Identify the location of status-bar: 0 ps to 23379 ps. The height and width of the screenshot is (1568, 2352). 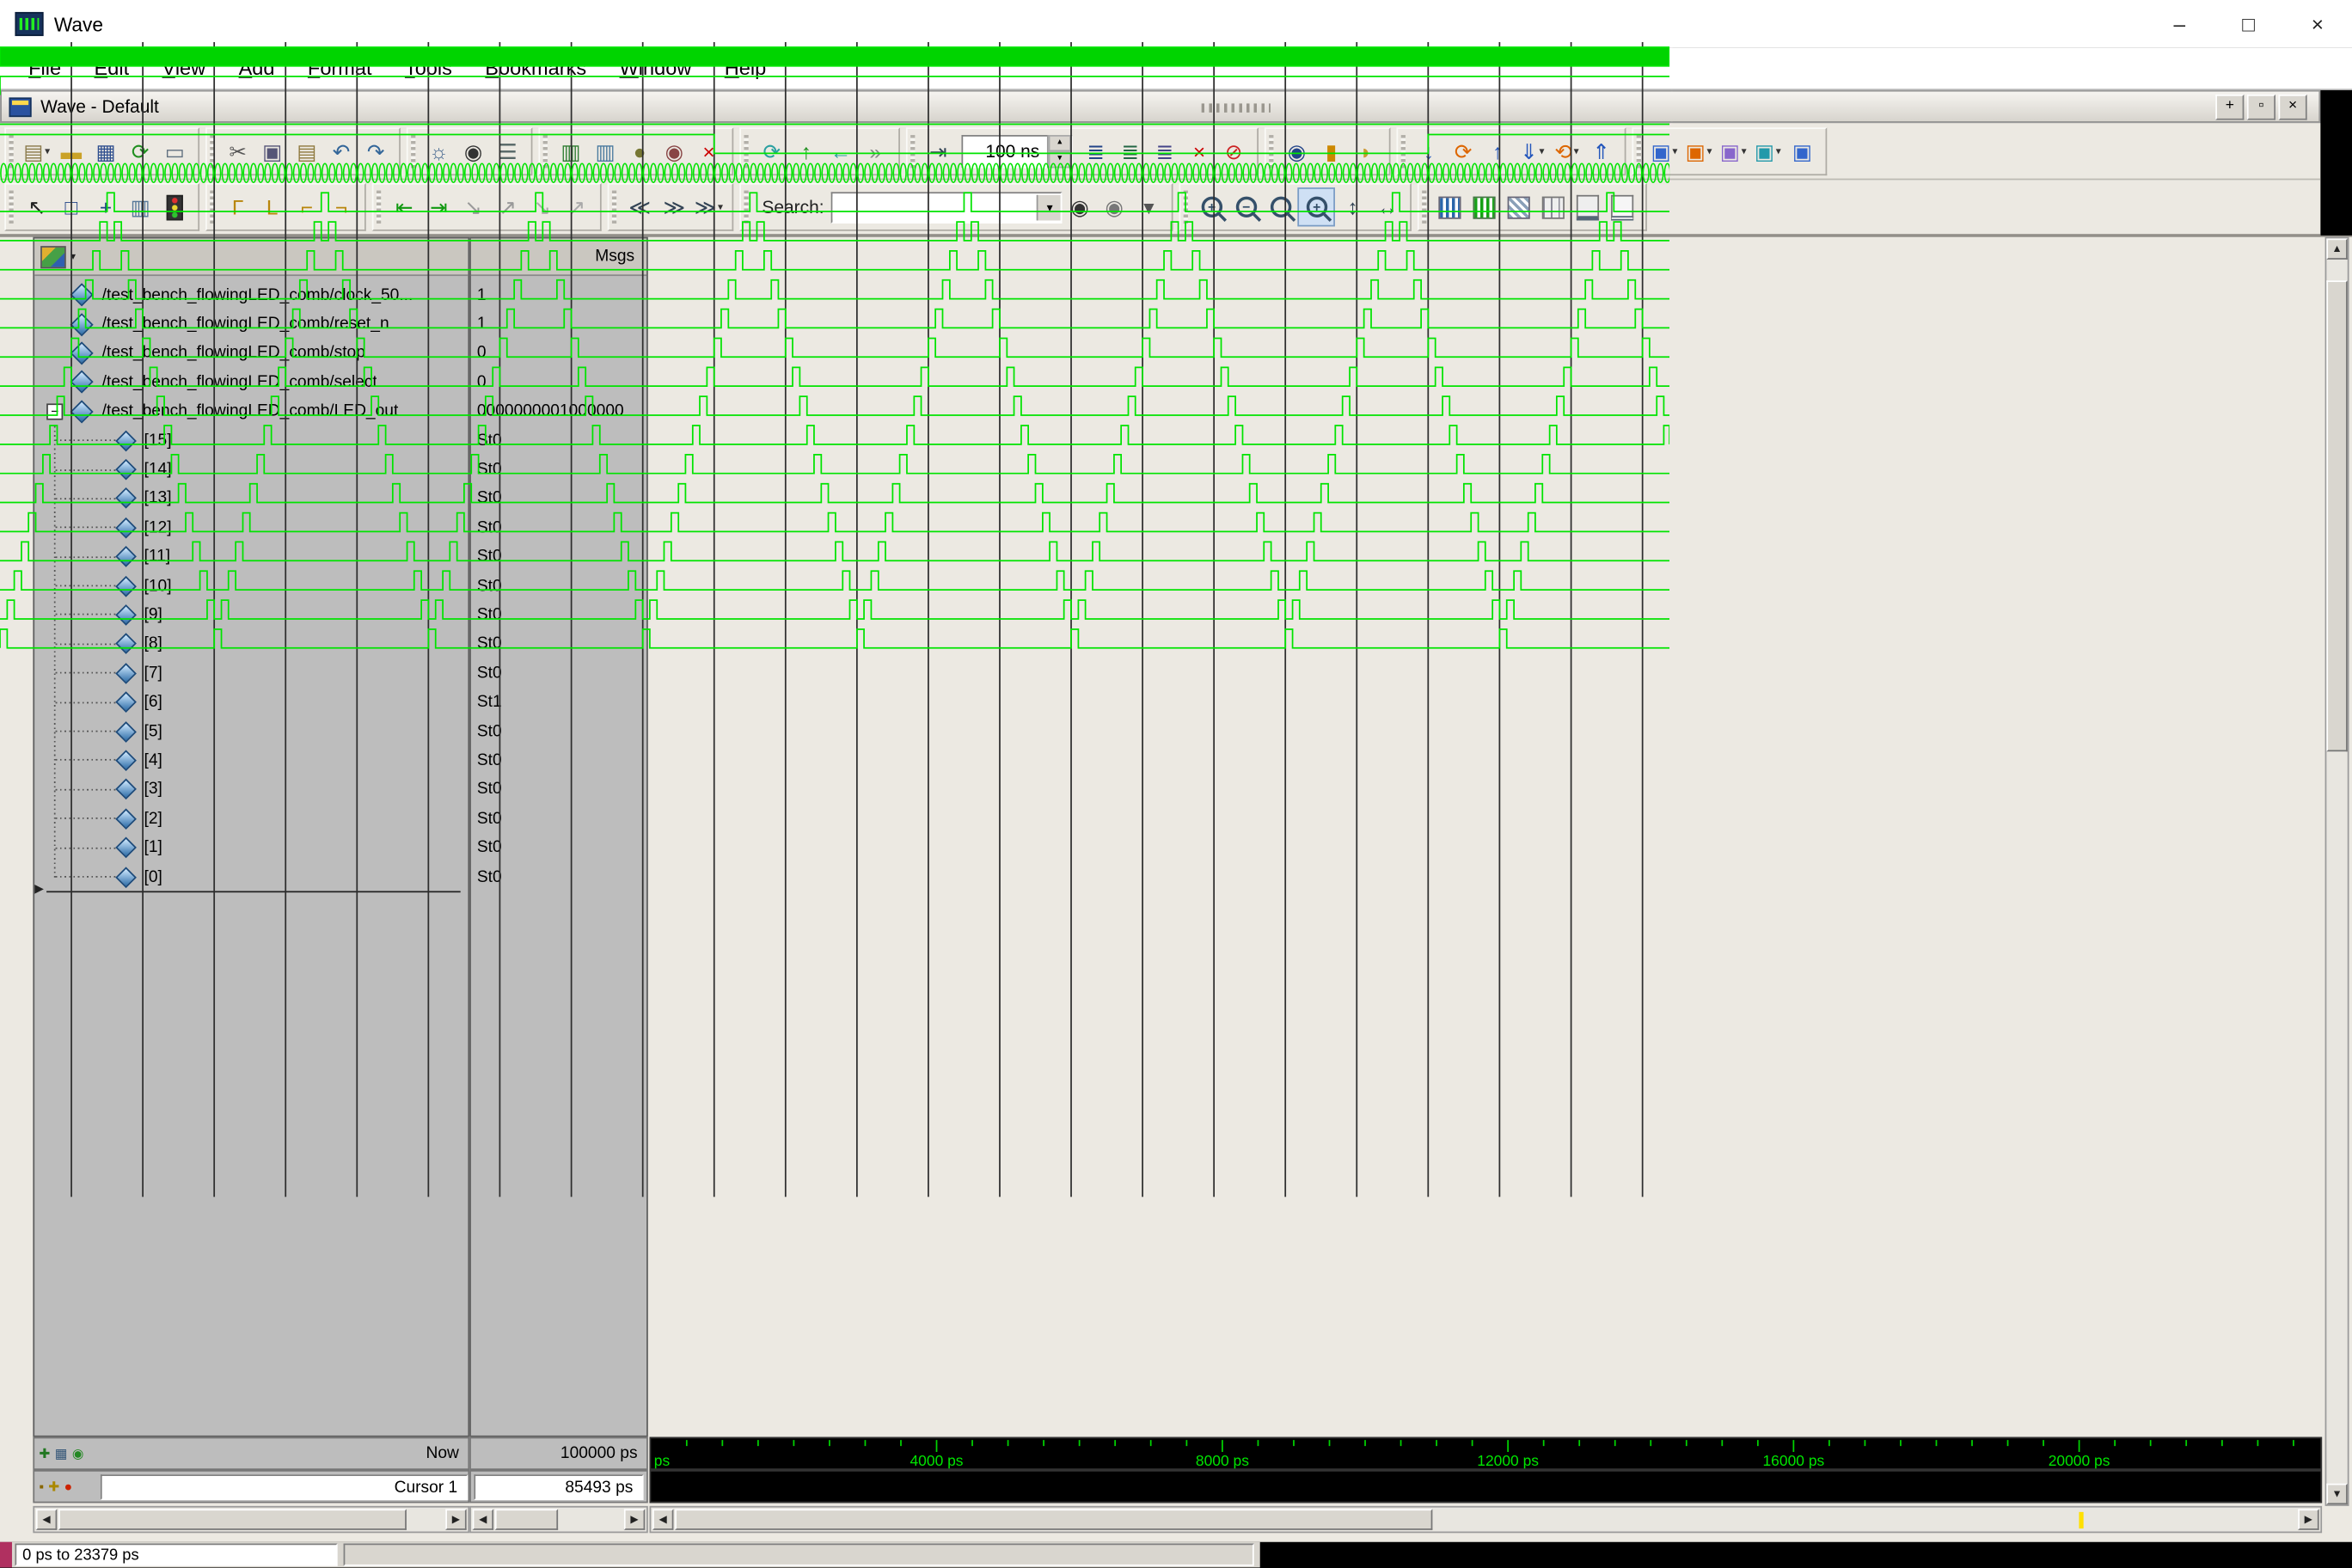
(630, 1554).